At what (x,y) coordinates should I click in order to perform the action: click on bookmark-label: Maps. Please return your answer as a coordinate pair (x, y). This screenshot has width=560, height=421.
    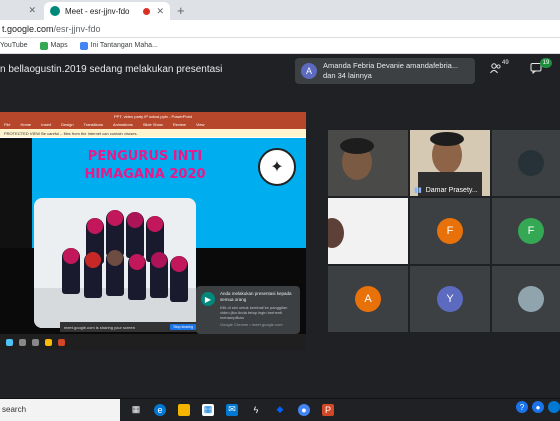
    Looking at the image, I should click on (59, 45).